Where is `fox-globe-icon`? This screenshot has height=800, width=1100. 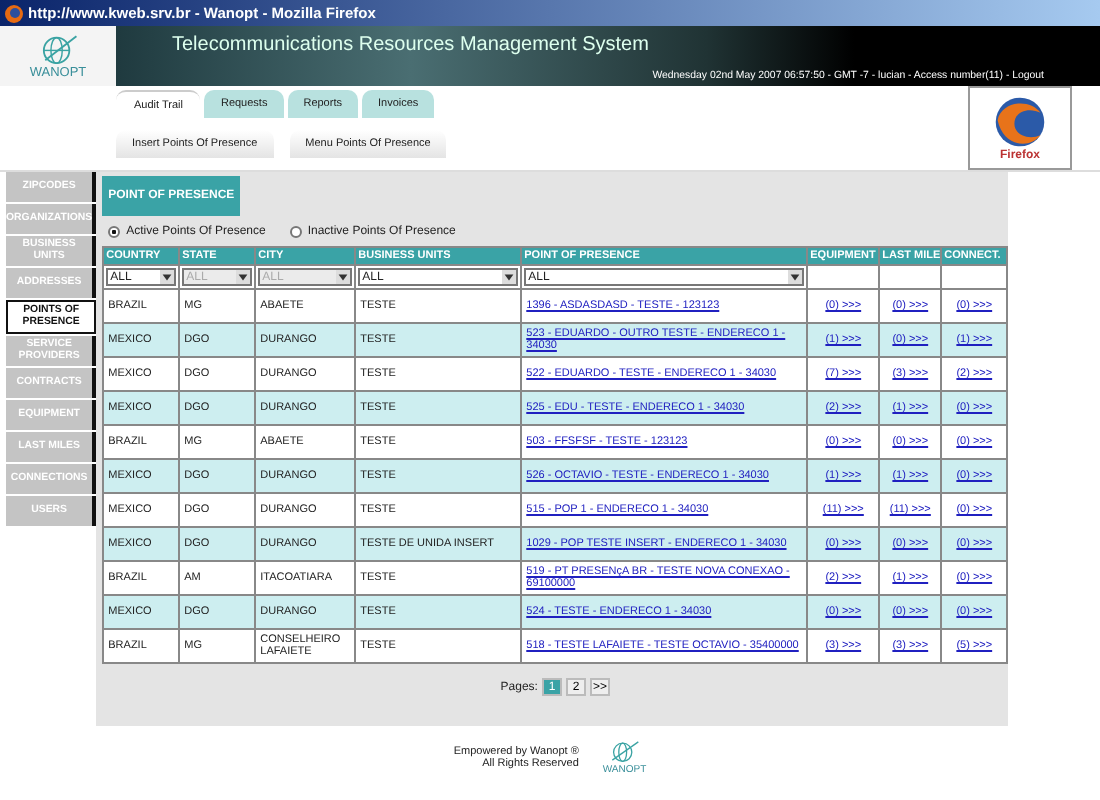
fox-globe-icon is located at coordinates (1020, 122).